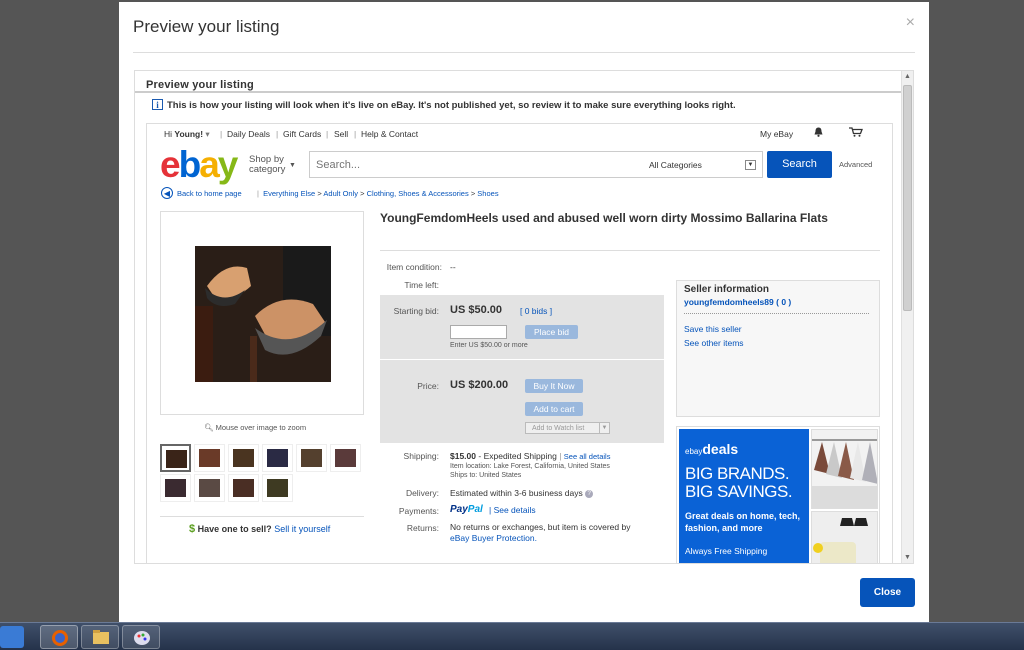 This screenshot has width=1024, height=650. What do you see at coordinates (289, 193) in the screenshot?
I see `breadcrumb-item: Everything Else` at bounding box center [289, 193].